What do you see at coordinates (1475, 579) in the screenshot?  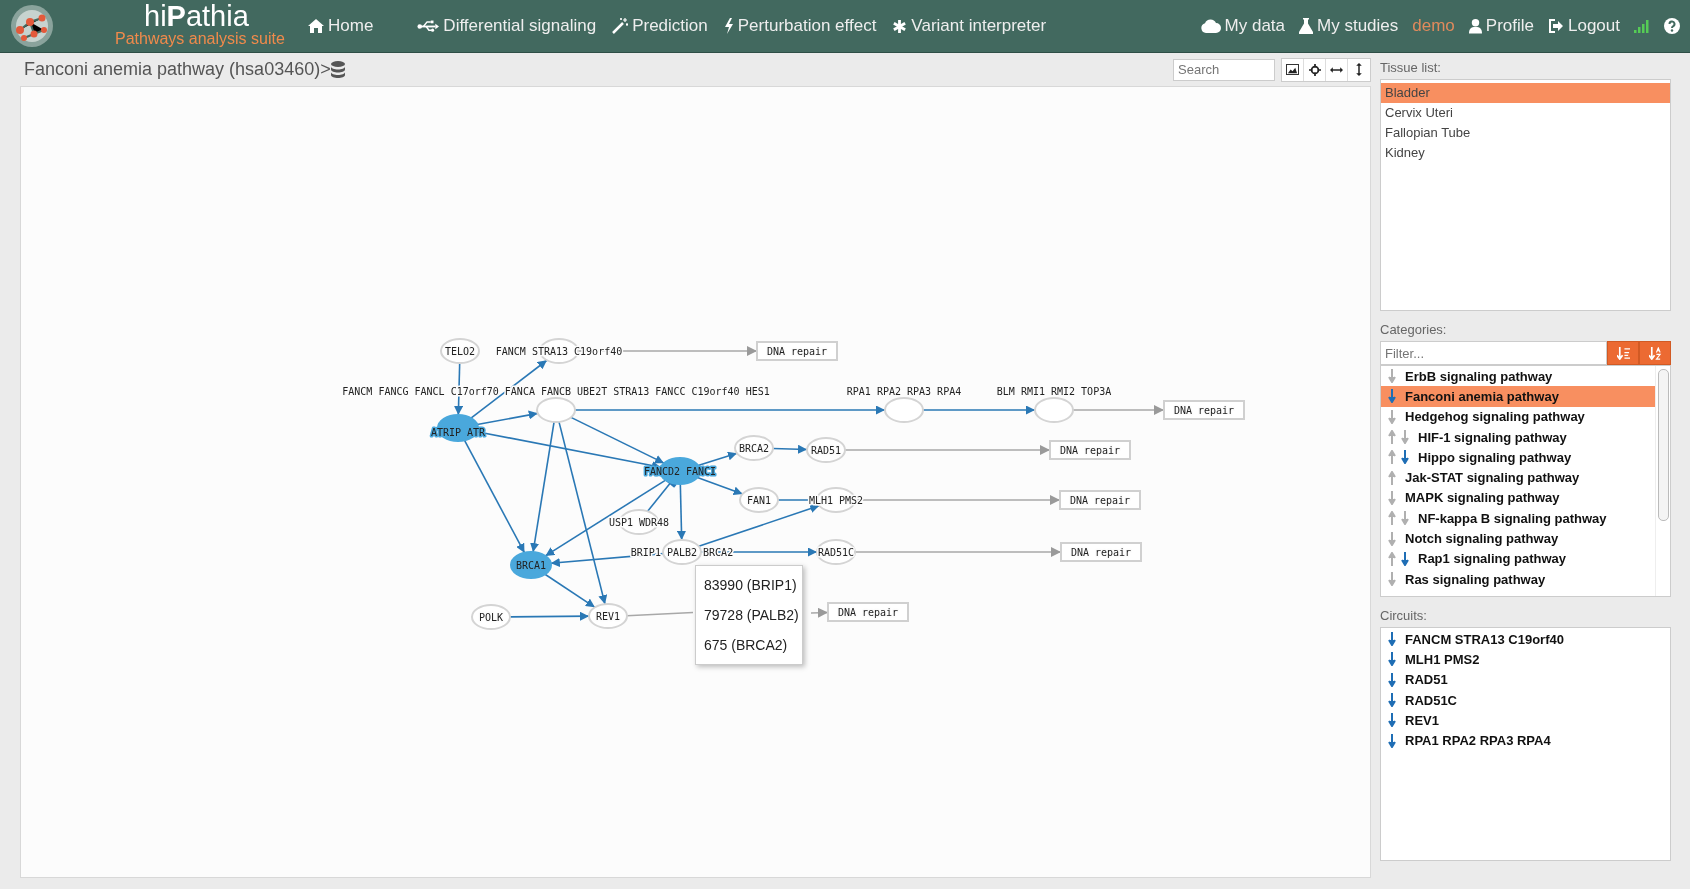 I see `category-label: Ras signaling pathway` at bounding box center [1475, 579].